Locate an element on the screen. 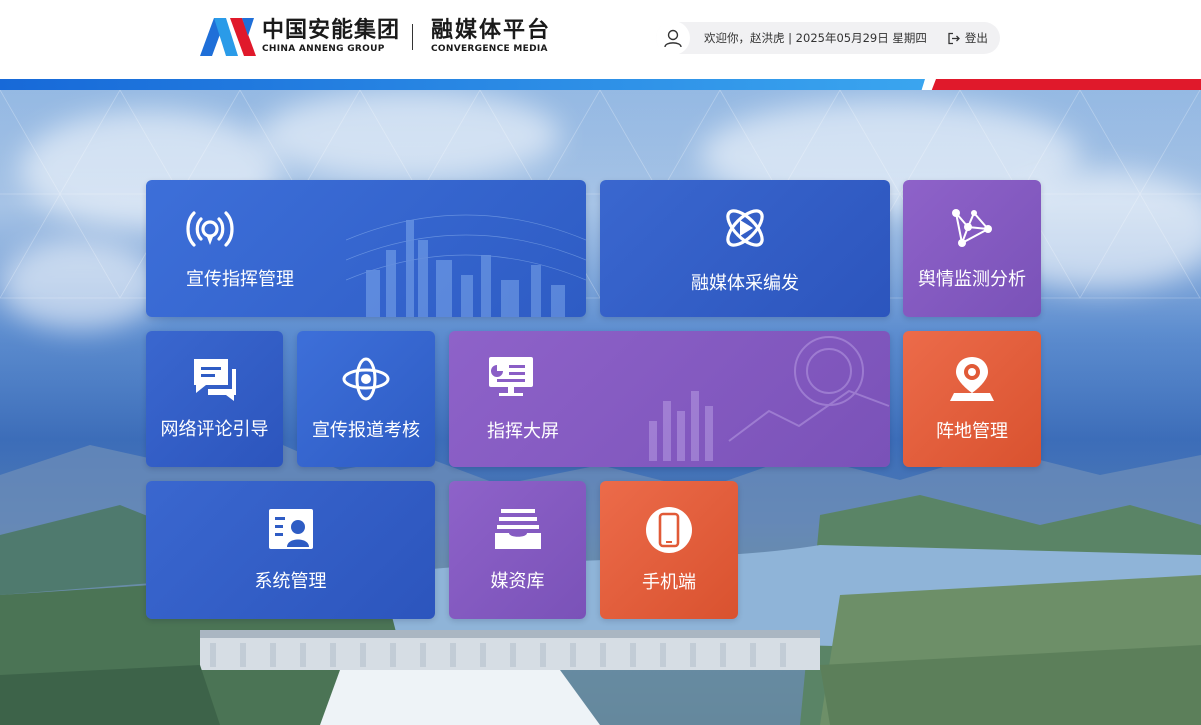  tile-system-management: 系统管理 is located at coordinates (290, 550).